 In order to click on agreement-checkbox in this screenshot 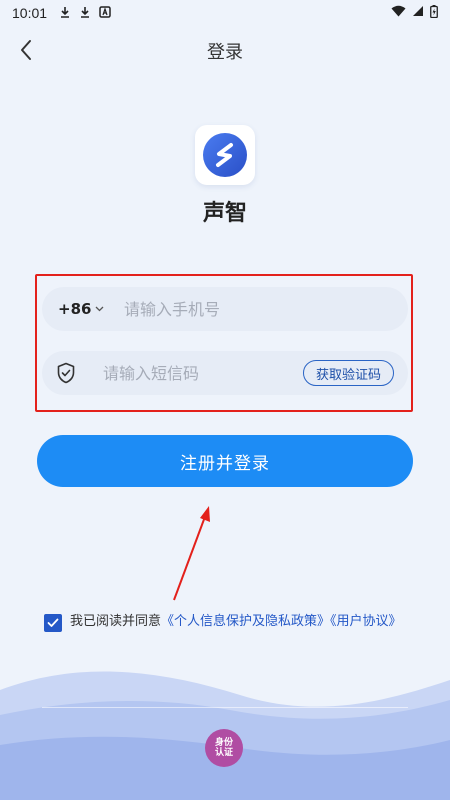, I will do `click(53, 623)`.